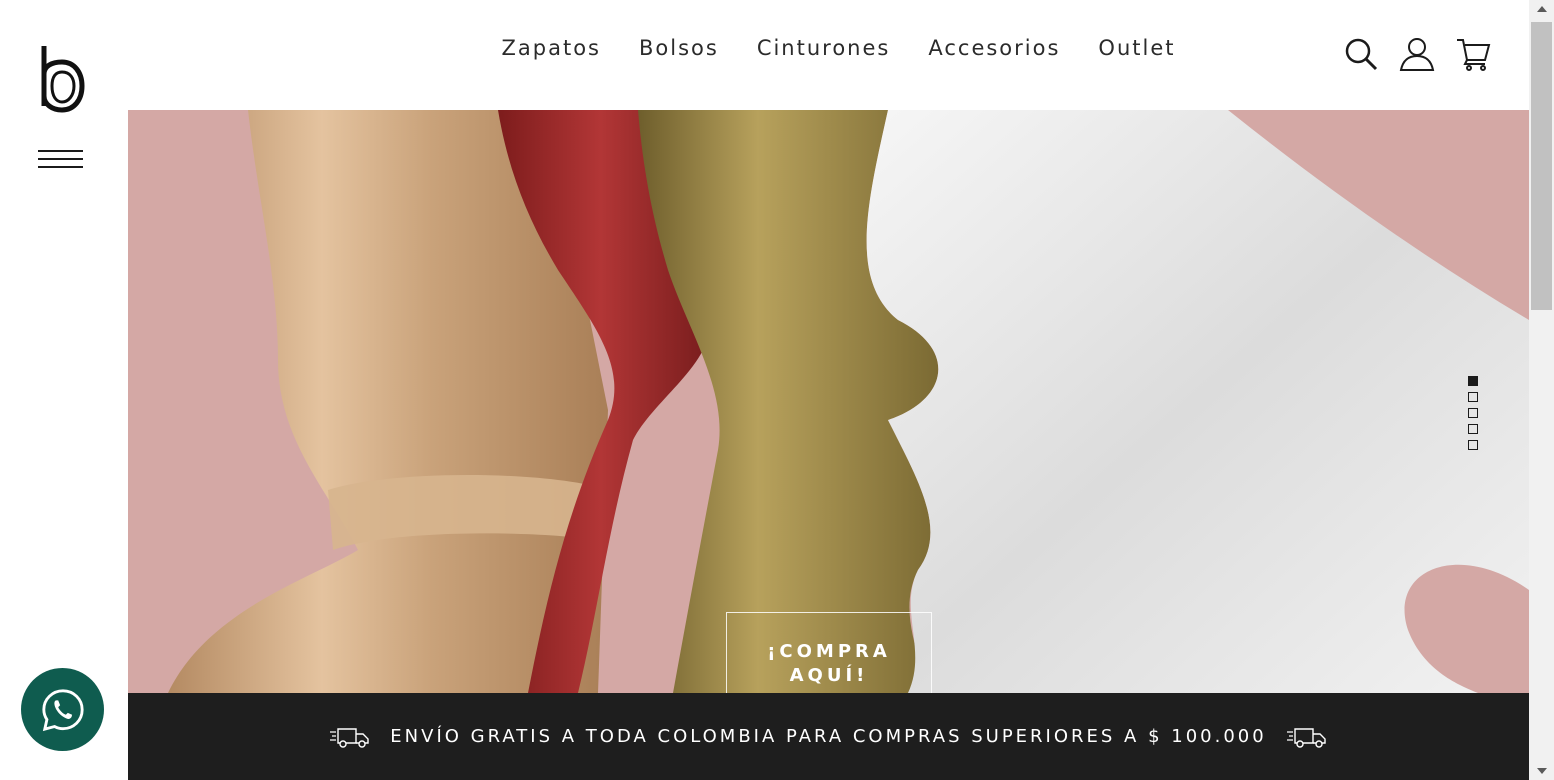 This screenshot has width=1554, height=780. Describe the element at coordinates (824, 48) in the screenshot. I see `nav-item-cinturones: Cinturones` at that location.